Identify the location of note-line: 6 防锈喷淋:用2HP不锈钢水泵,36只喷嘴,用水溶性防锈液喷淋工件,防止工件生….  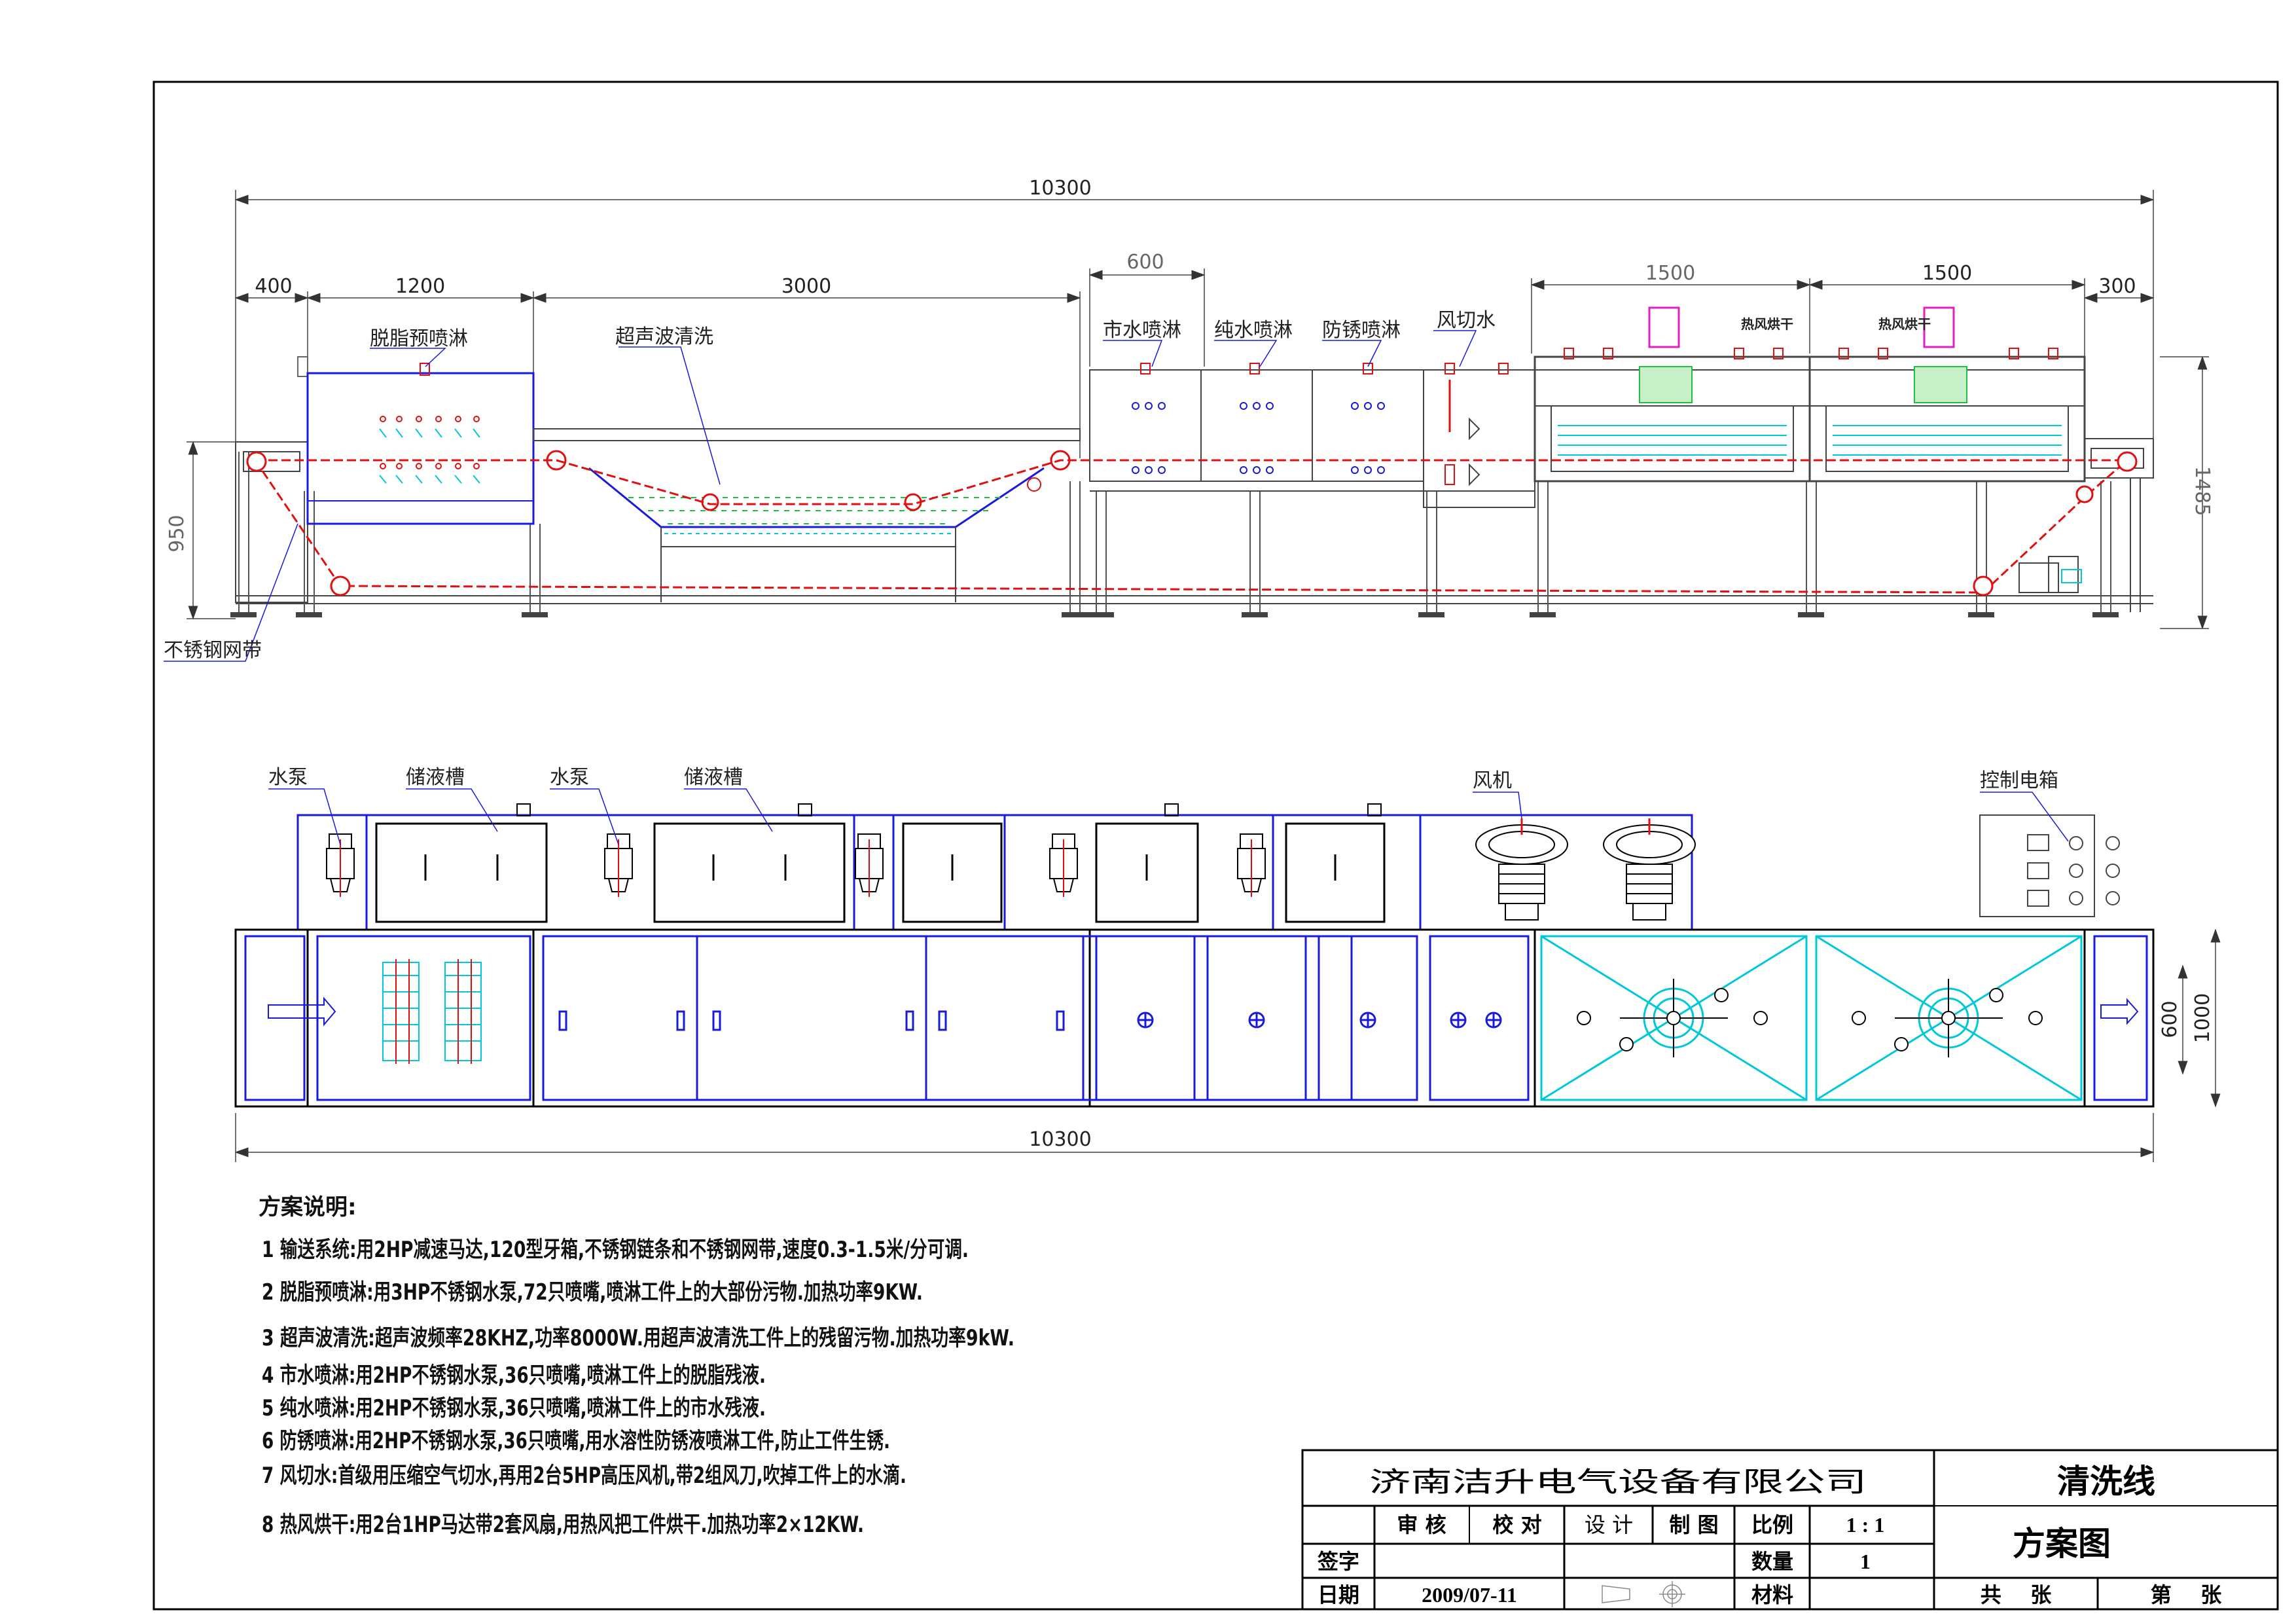
(576, 1441).